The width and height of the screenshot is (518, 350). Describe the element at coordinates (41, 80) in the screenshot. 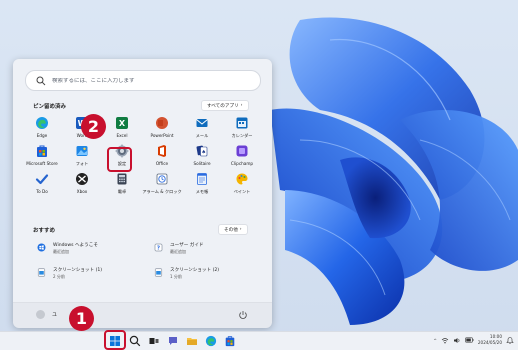

I see `search-icon` at that location.